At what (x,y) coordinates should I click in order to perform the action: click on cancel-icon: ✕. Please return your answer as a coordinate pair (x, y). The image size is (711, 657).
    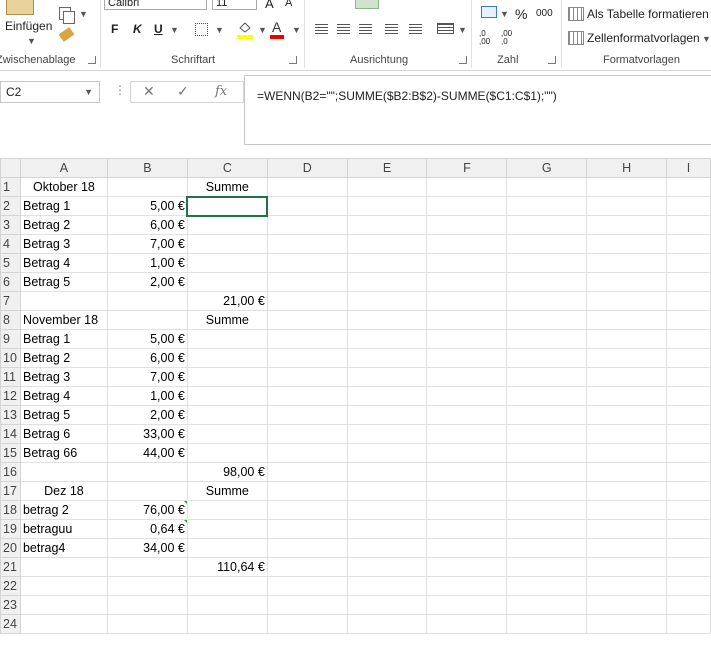
    Looking at the image, I should click on (149, 91).